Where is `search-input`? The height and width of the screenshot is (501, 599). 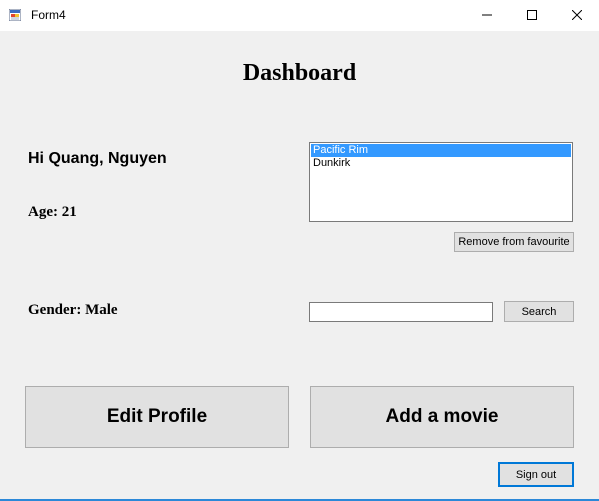 search-input is located at coordinates (401, 312).